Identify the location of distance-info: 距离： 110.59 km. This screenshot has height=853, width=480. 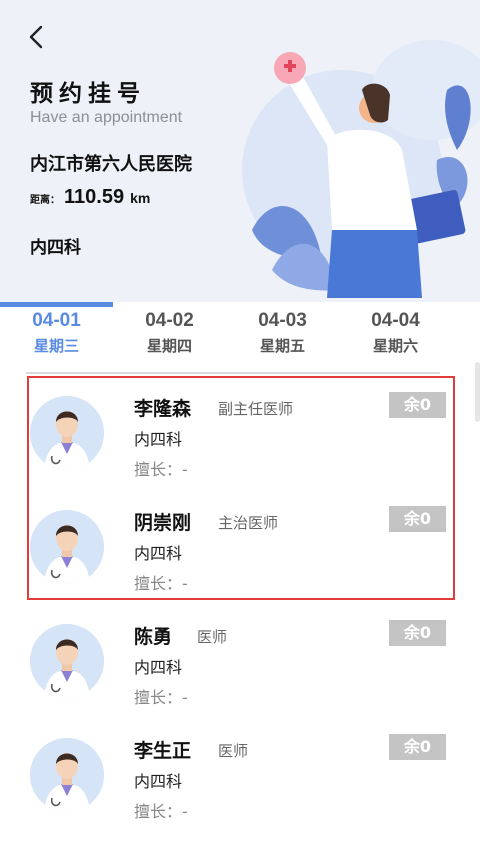
(90, 197).